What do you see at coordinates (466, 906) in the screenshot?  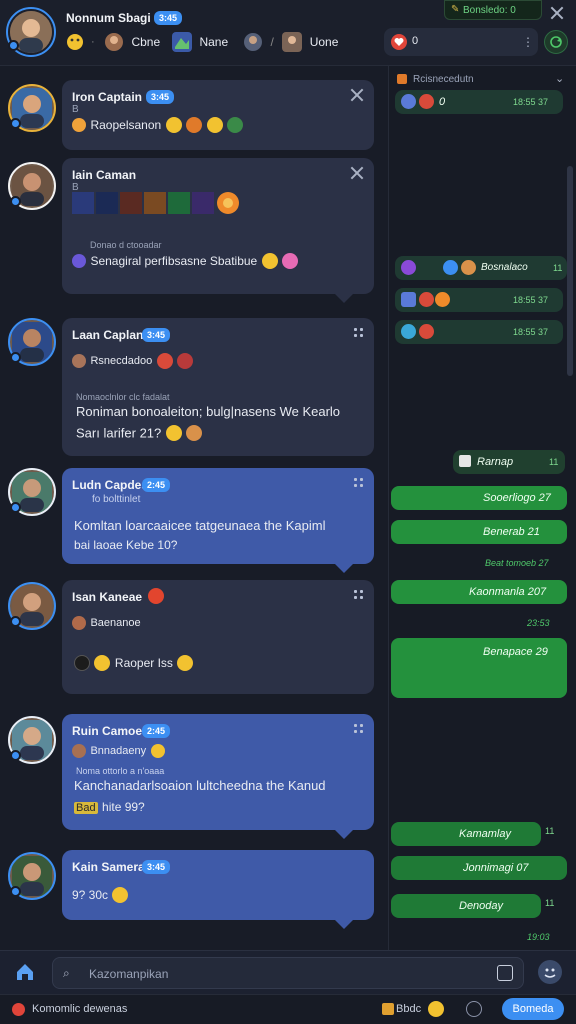 I see `panel-item: Denoday` at bounding box center [466, 906].